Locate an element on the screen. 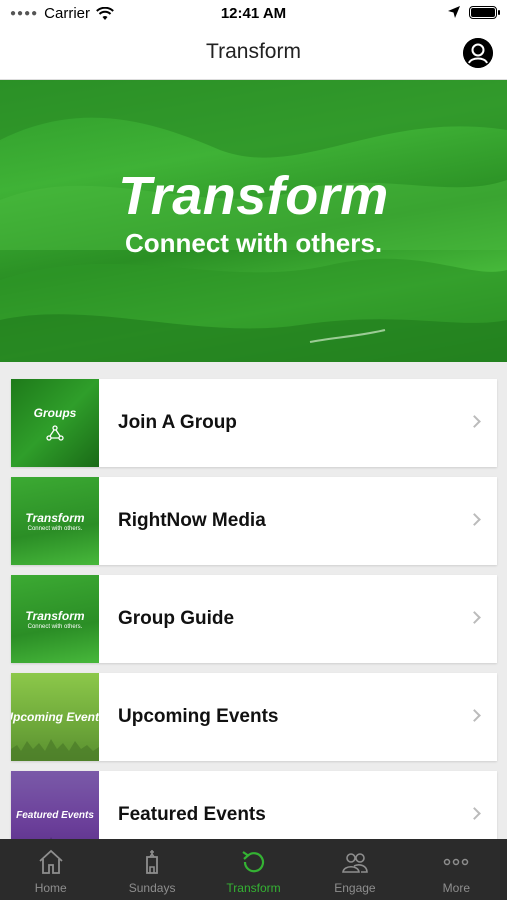 This screenshot has width=507, height=900. list-item-label: RightNow Media is located at coordinates (192, 520).